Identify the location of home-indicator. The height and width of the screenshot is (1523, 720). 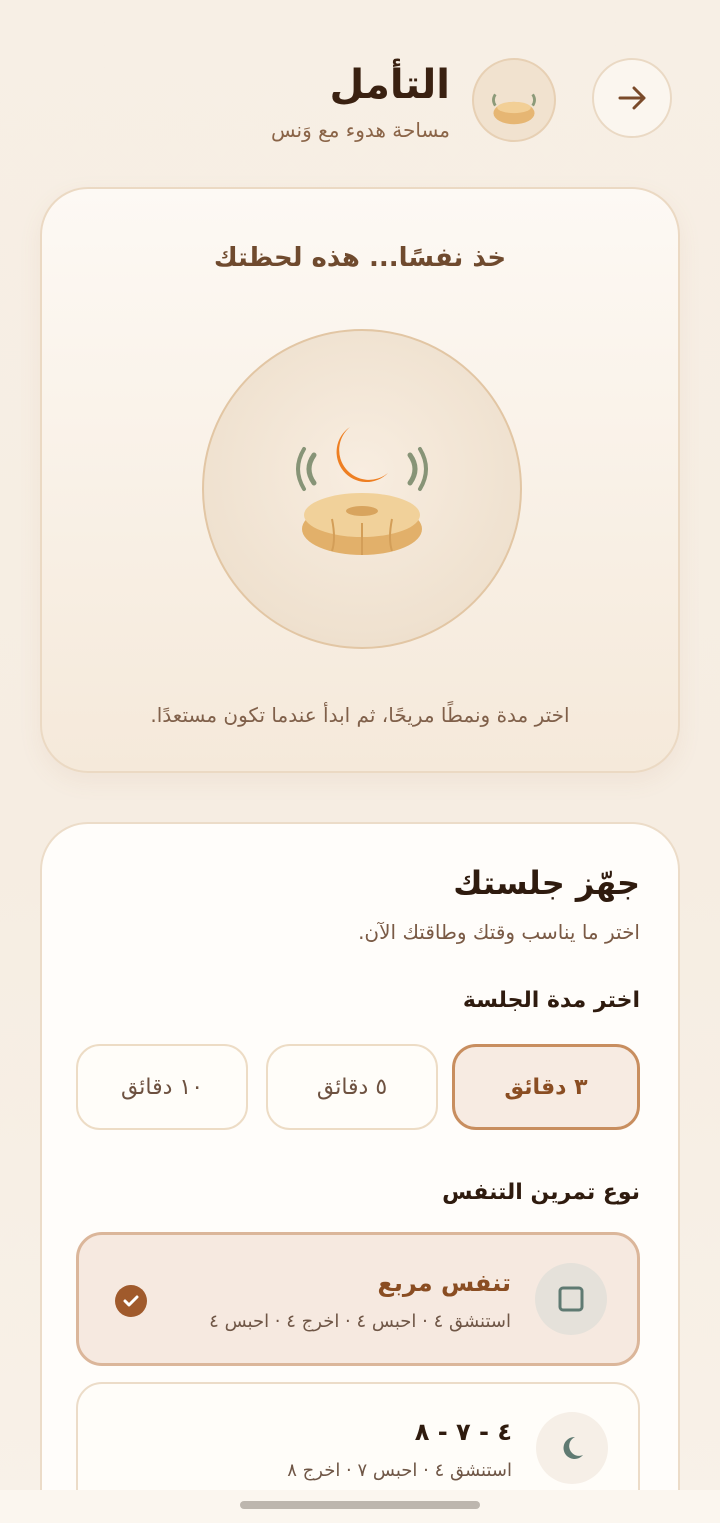
(360, 1505).